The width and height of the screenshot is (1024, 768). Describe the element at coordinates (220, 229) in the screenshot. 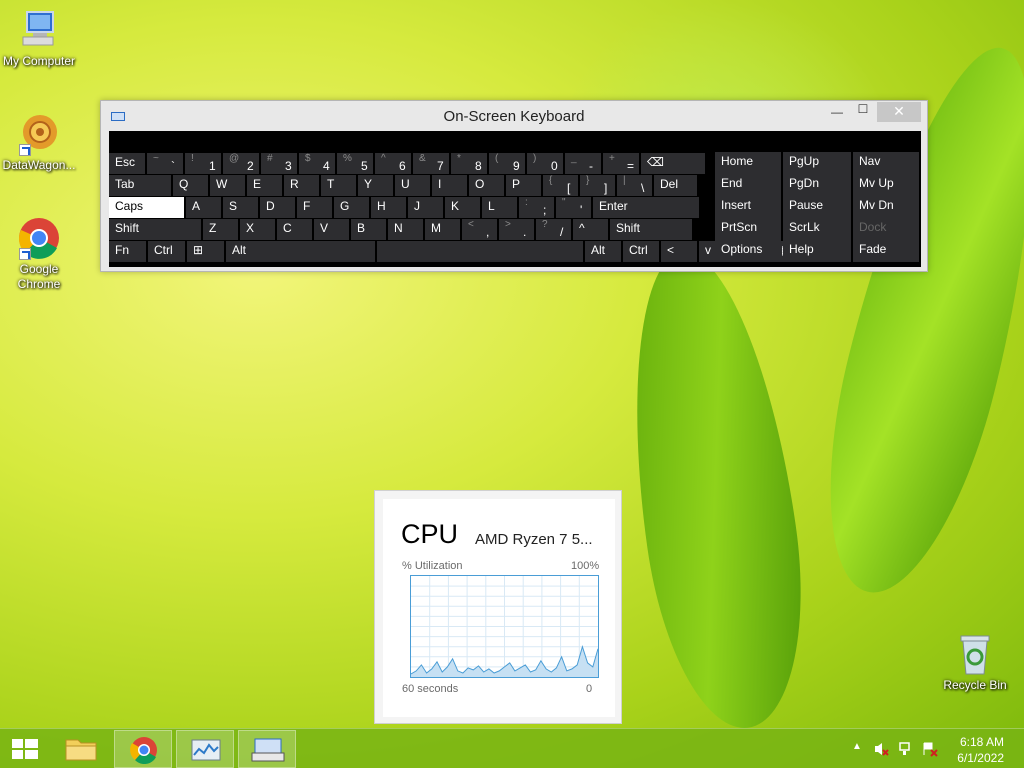

I see `key-z: Z` at that location.